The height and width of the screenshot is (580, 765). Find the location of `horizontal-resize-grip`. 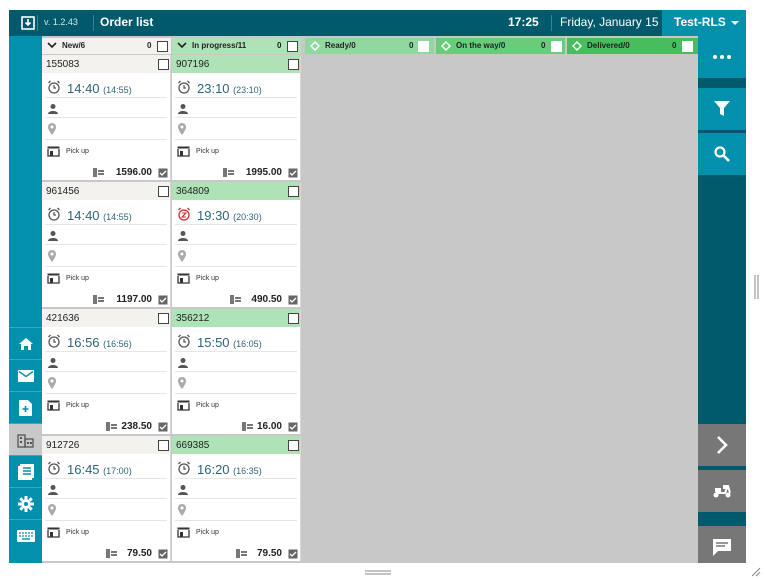

horizontal-resize-grip is located at coordinates (378, 572).